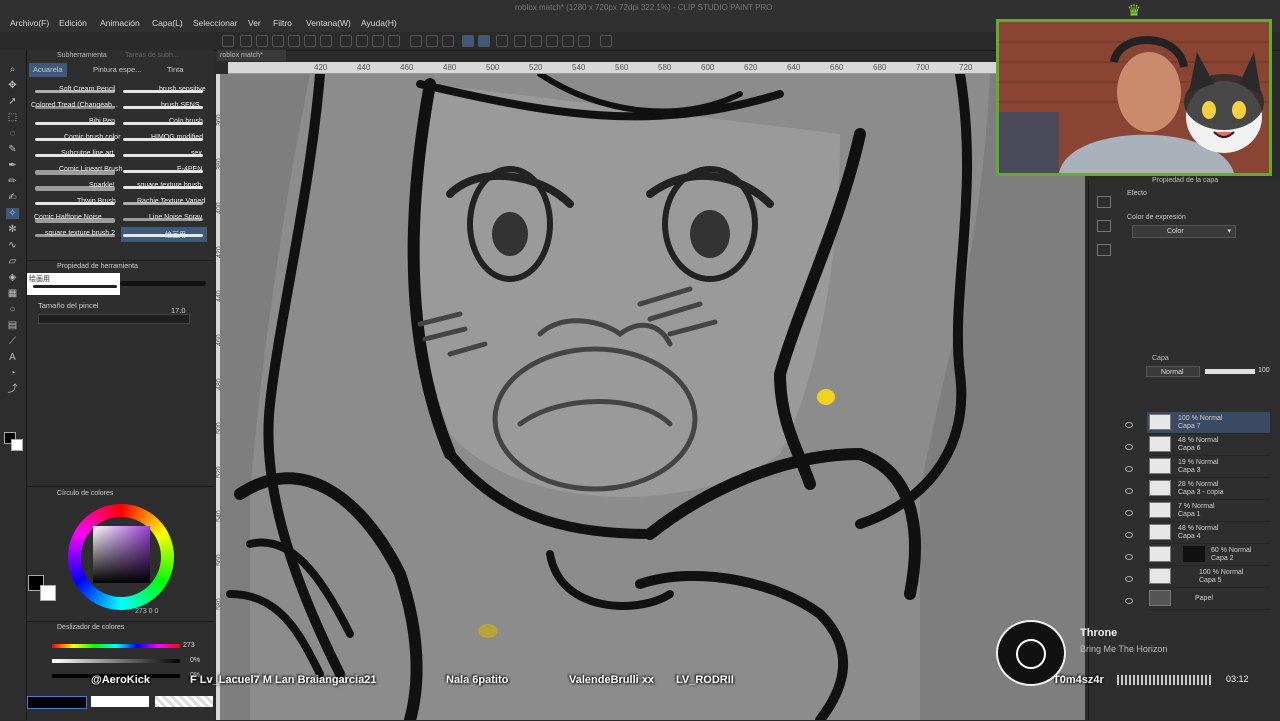 Image resolution: width=1280 pixels, height=721 pixels. I want to click on zoom-out-icon, so click(584, 41).